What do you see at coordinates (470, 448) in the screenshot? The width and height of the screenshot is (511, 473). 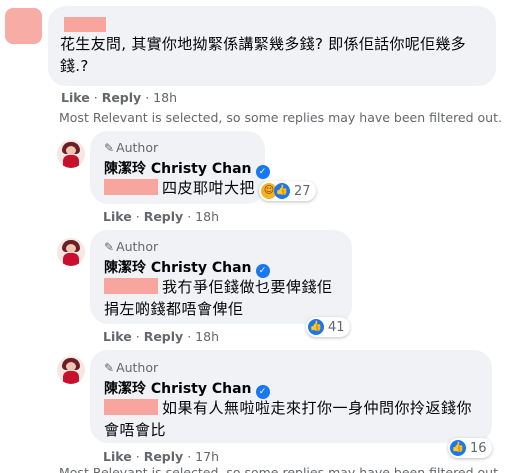 I see `reaction-summary: 👍 16` at bounding box center [470, 448].